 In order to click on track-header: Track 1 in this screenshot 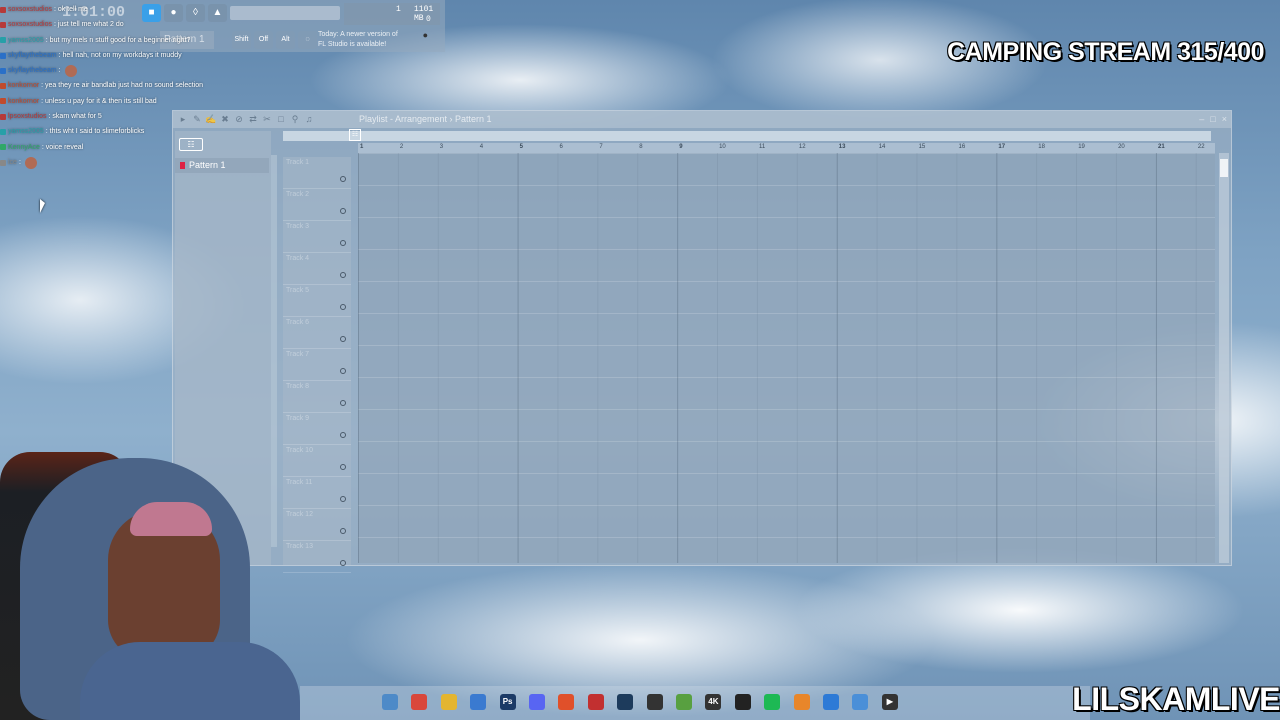, I will do `click(317, 173)`.